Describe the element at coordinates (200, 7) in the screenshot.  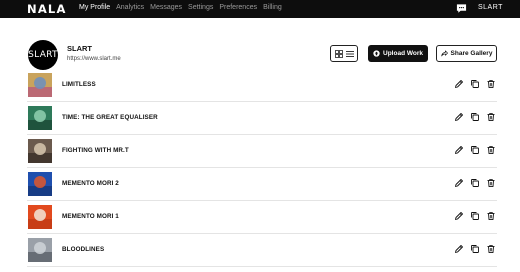
I see `nav-settings: Settings` at that location.